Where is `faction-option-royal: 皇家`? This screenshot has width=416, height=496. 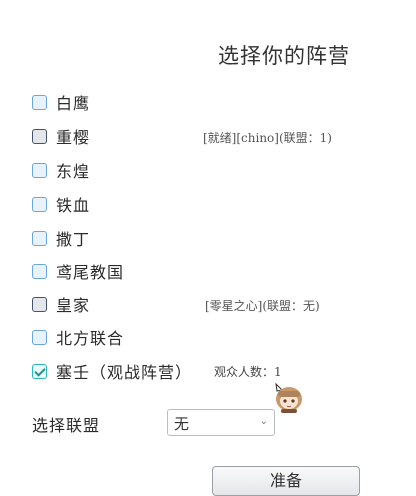 faction-option-royal: 皇家 is located at coordinates (61, 304).